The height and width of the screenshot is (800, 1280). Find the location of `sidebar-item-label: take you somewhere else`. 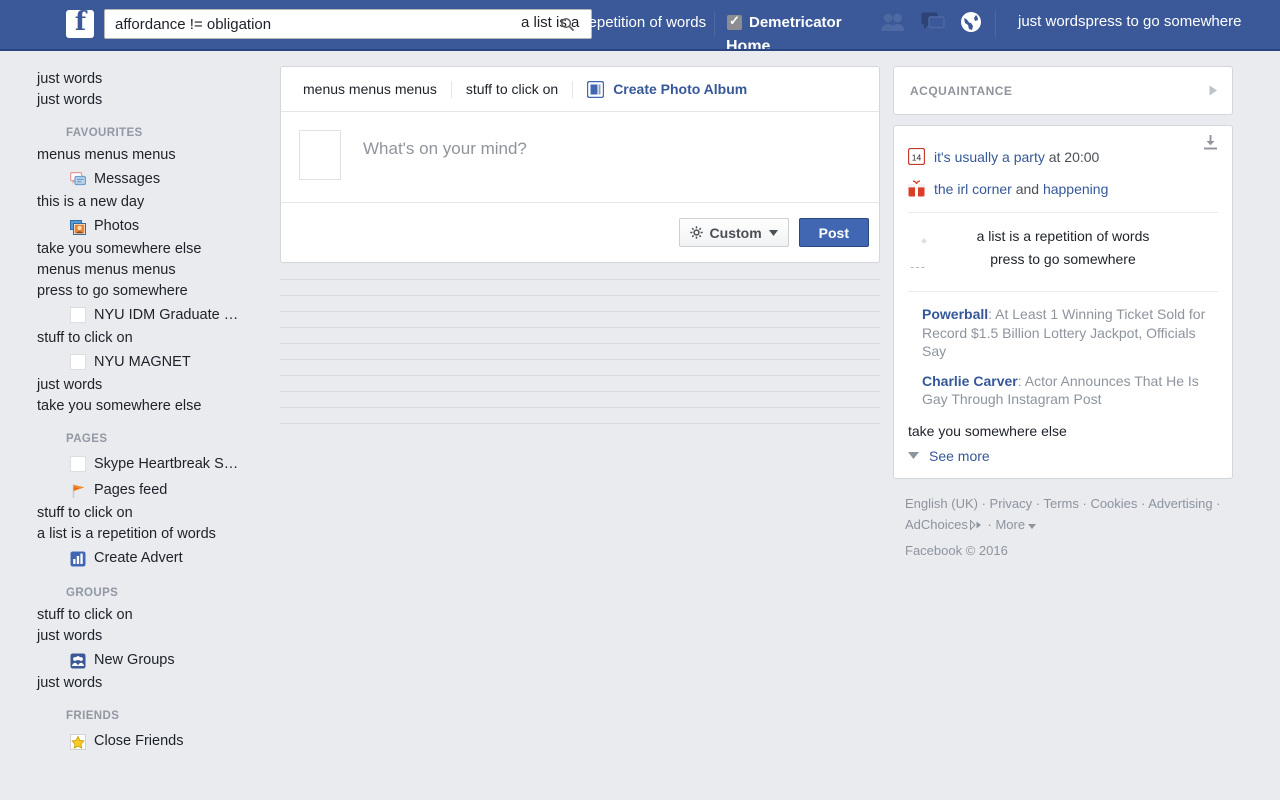

sidebar-item-label: take you somewhere else is located at coordinates (119, 249).